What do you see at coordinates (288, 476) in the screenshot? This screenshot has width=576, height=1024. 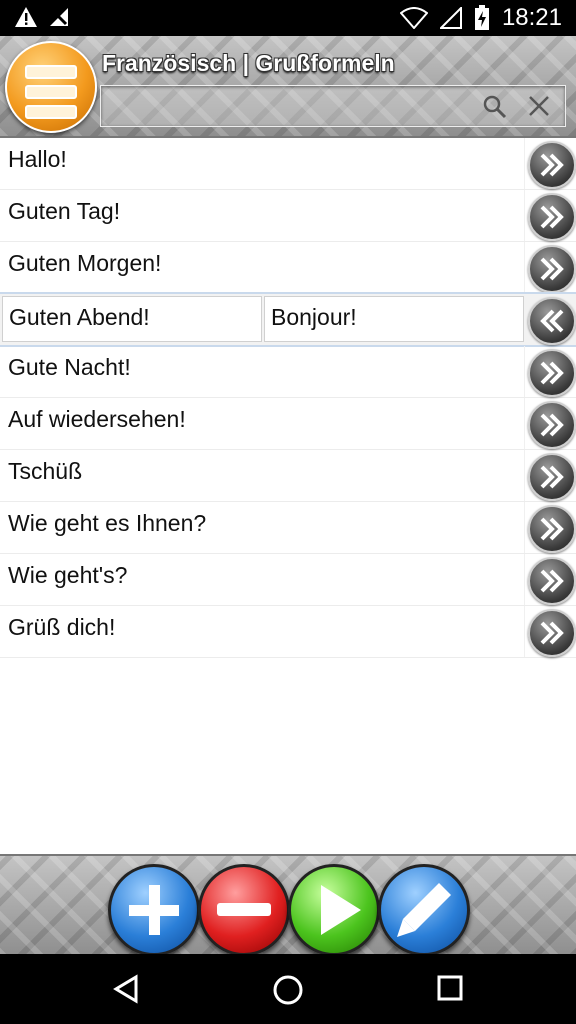 I see `list-item: Tschüß` at bounding box center [288, 476].